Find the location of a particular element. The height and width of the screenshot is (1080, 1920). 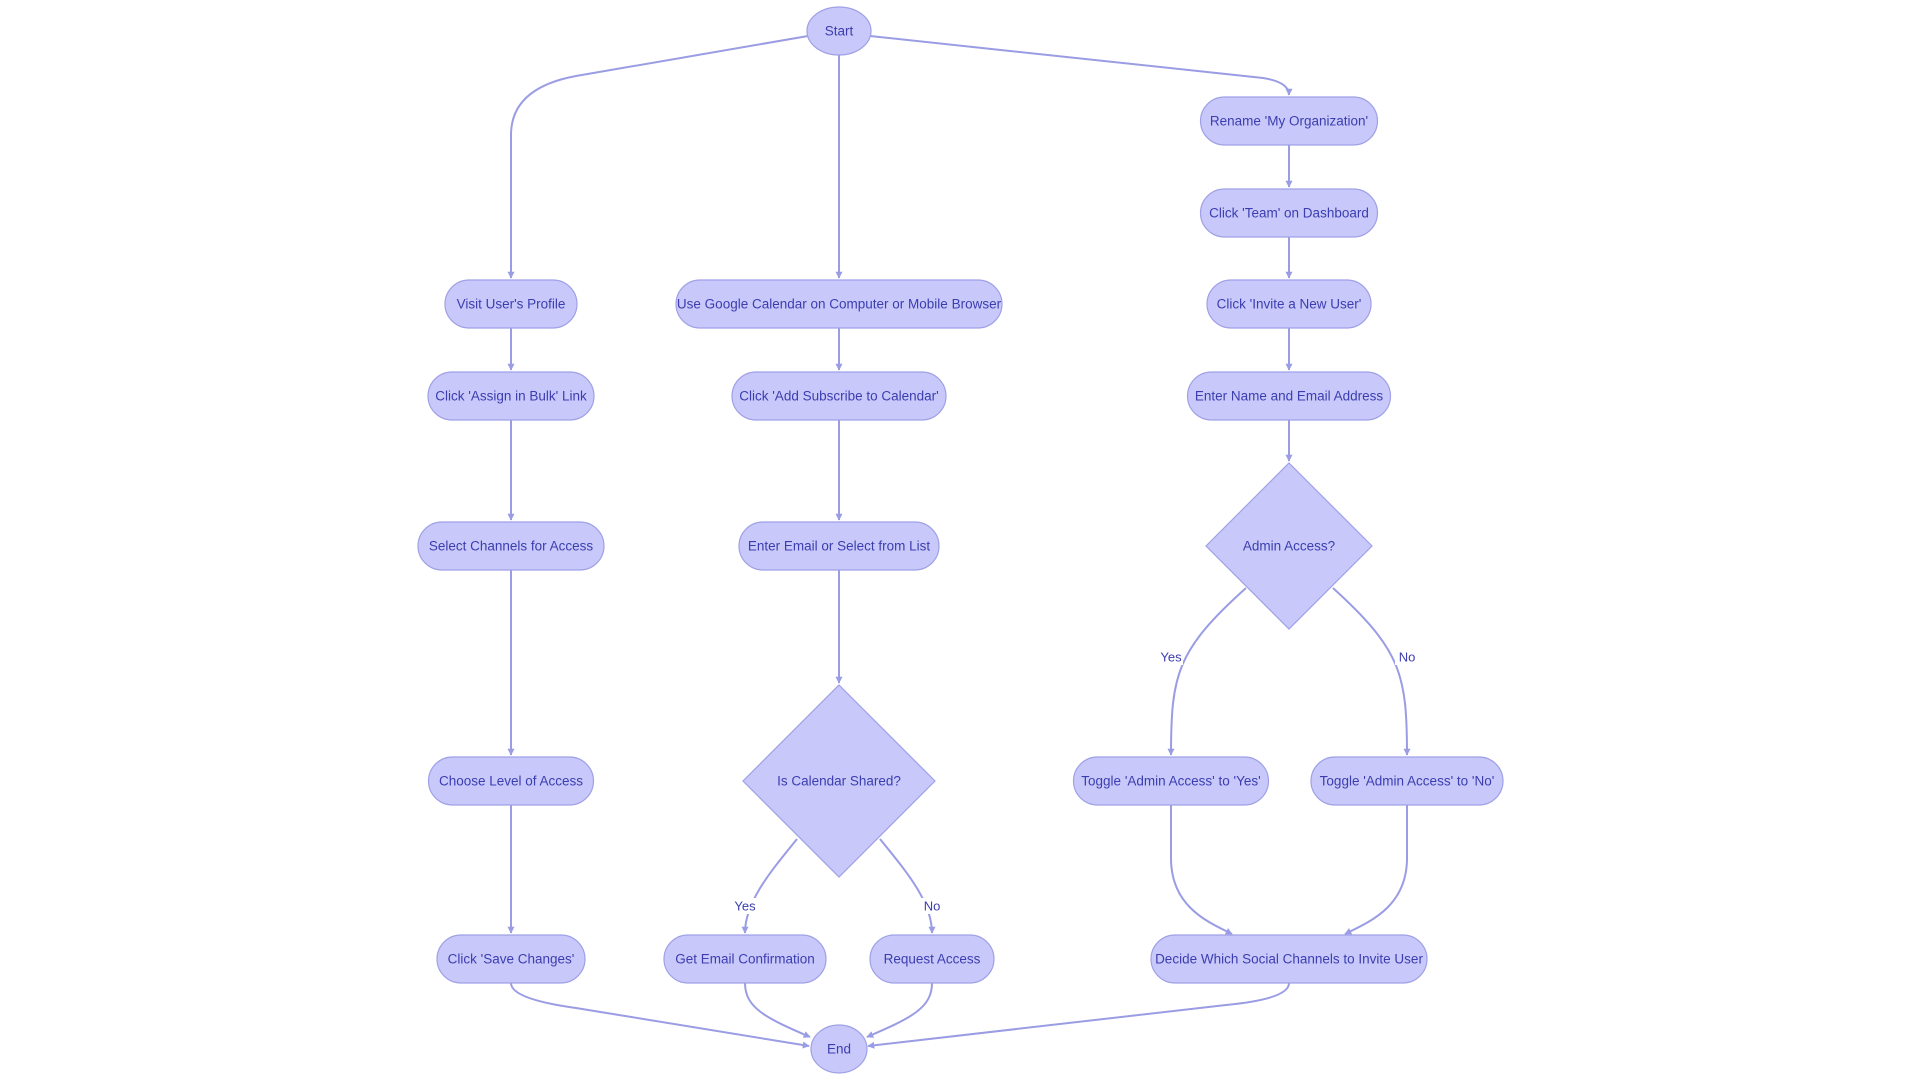

node-label: Enter Email or Select from List is located at coordinates (839, 546).